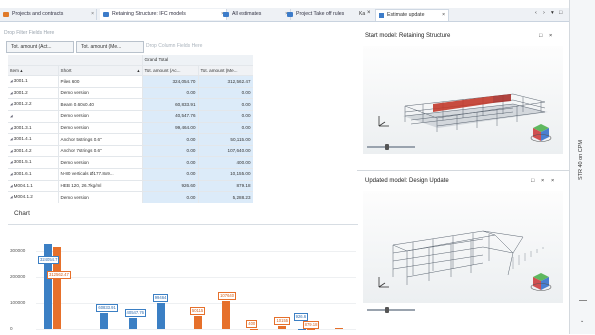  Describe the element at coordinates (170, 104) in the screenshot. I see `amount-a-cell: 60,833.91` at that location.